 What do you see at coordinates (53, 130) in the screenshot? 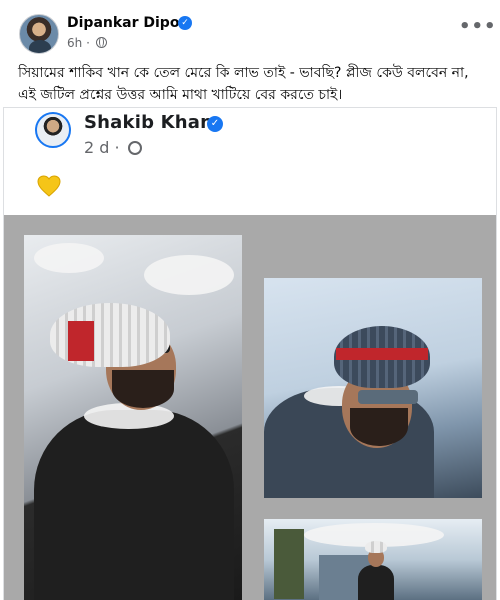
I see `shared-author-avatar` at bounding box center [53, 130].